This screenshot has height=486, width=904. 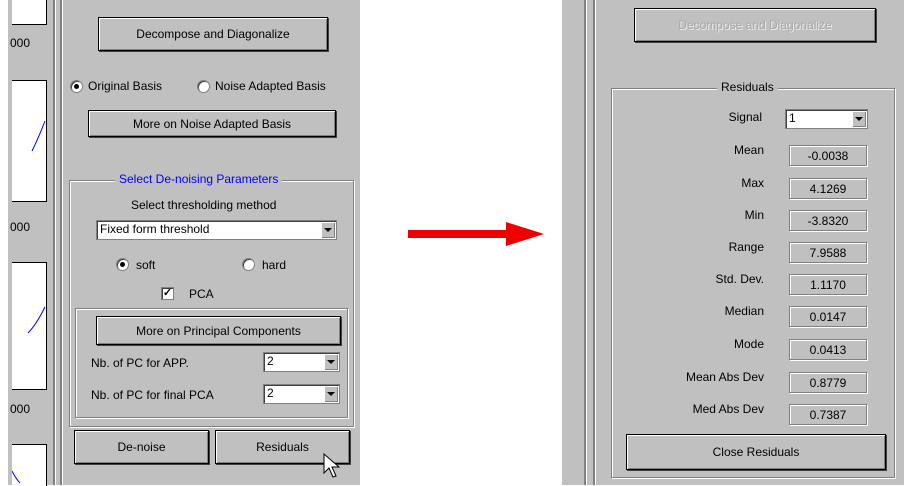 I want to click on right-arrow-icon, so click(x=476, y=234).